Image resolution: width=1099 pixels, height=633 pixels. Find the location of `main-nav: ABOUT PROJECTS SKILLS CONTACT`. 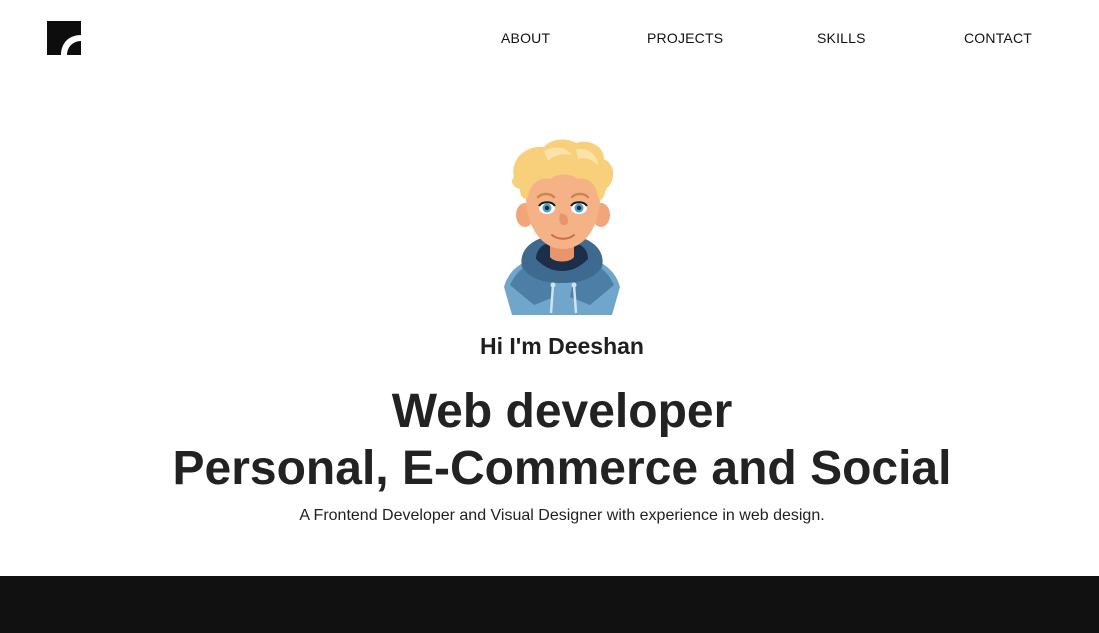

main-nav: ABOUT PROJECTS SKILLS CONTACT is located at coordinates (549, 39).